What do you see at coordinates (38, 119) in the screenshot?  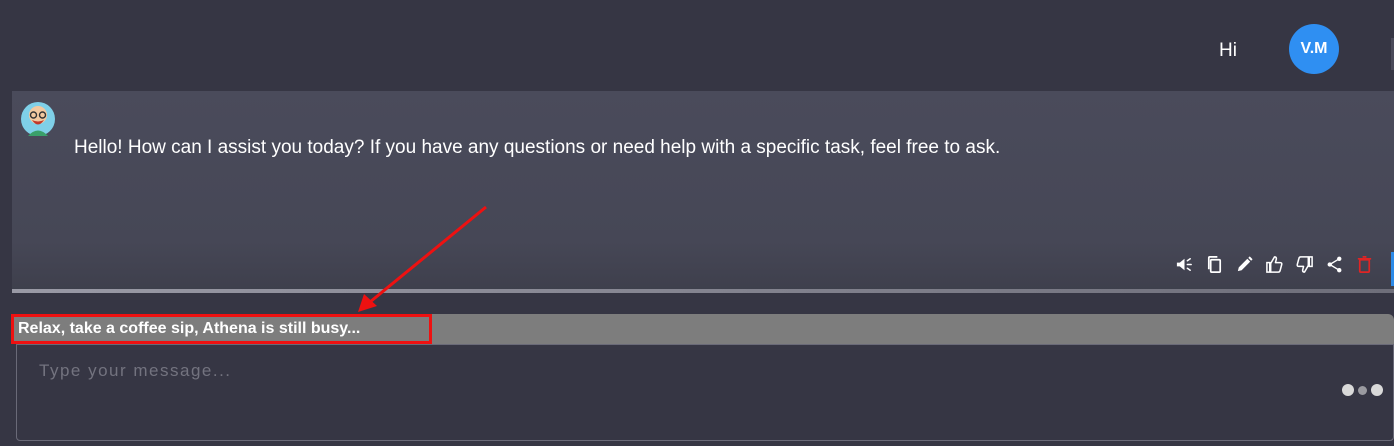 I see `bot-avatar-icon` at bounding box center [38, 119].